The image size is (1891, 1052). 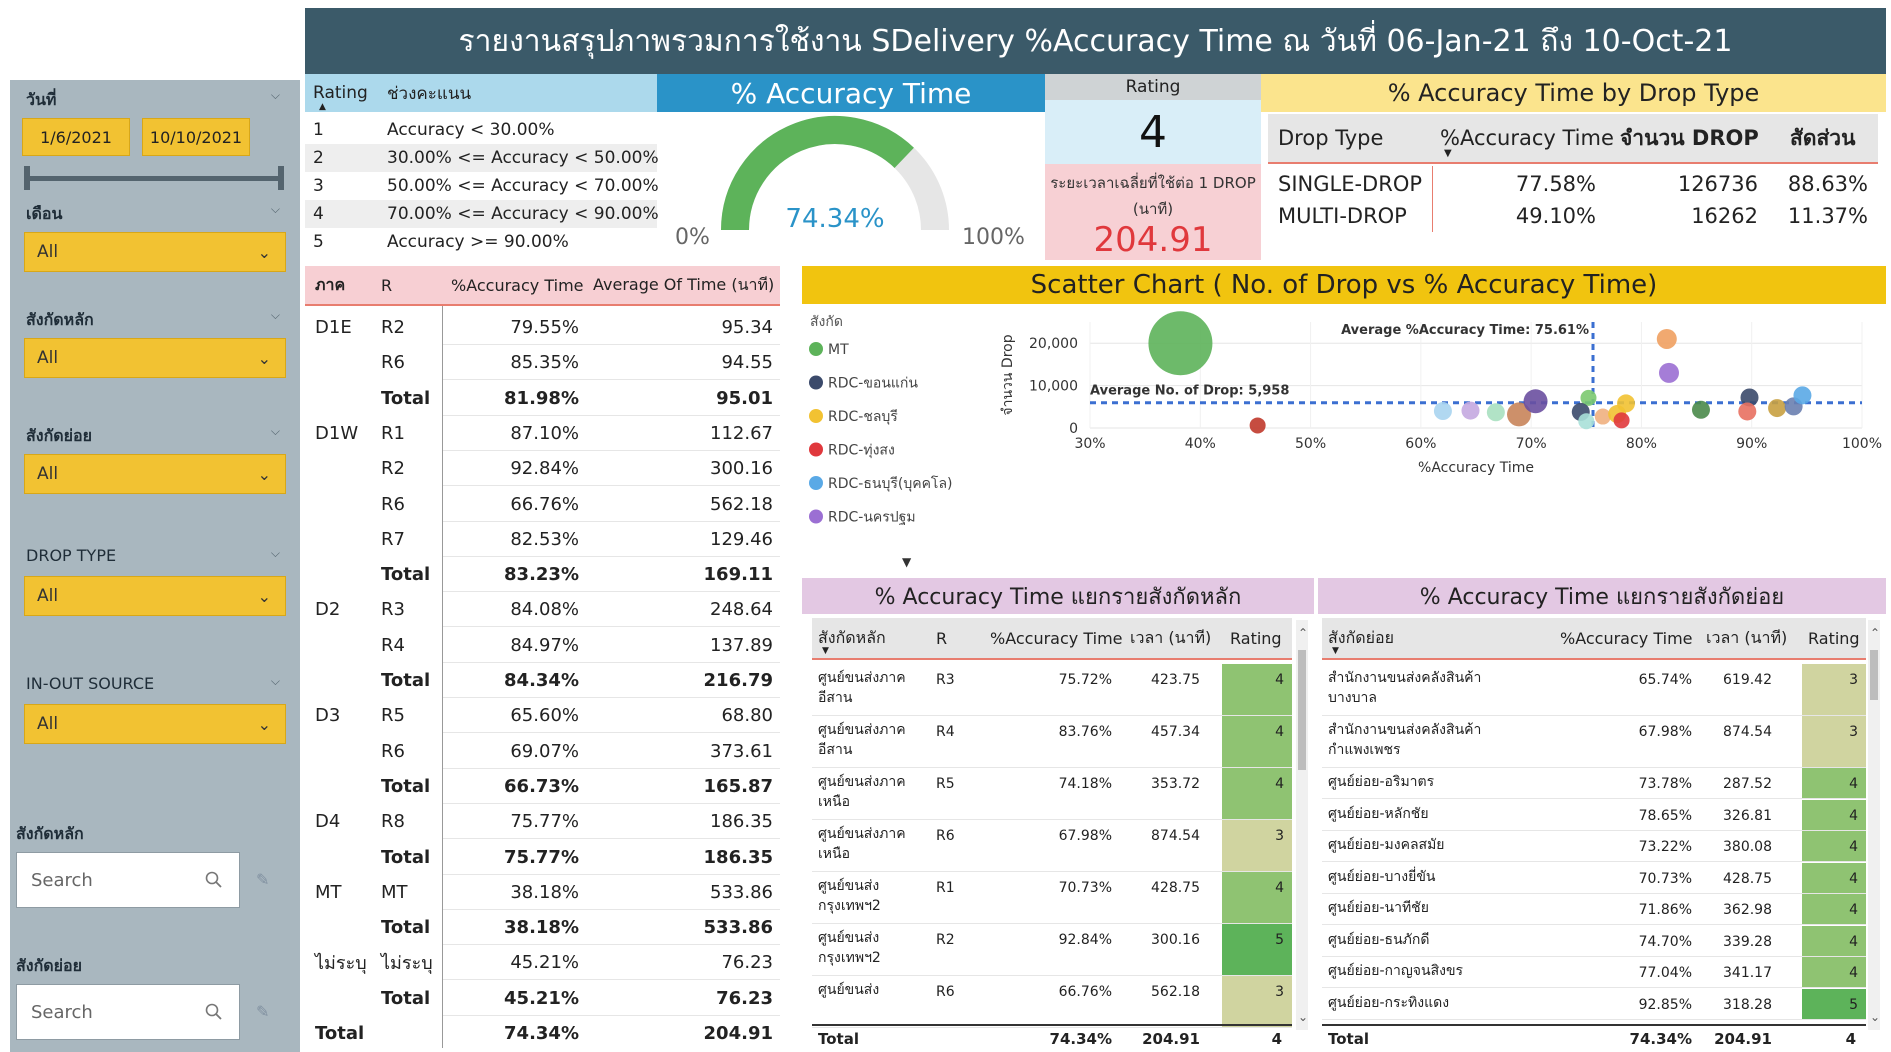 I want to click on inout-slicer-title: IN-OUT SOURCE, so click(x=90, y=683).